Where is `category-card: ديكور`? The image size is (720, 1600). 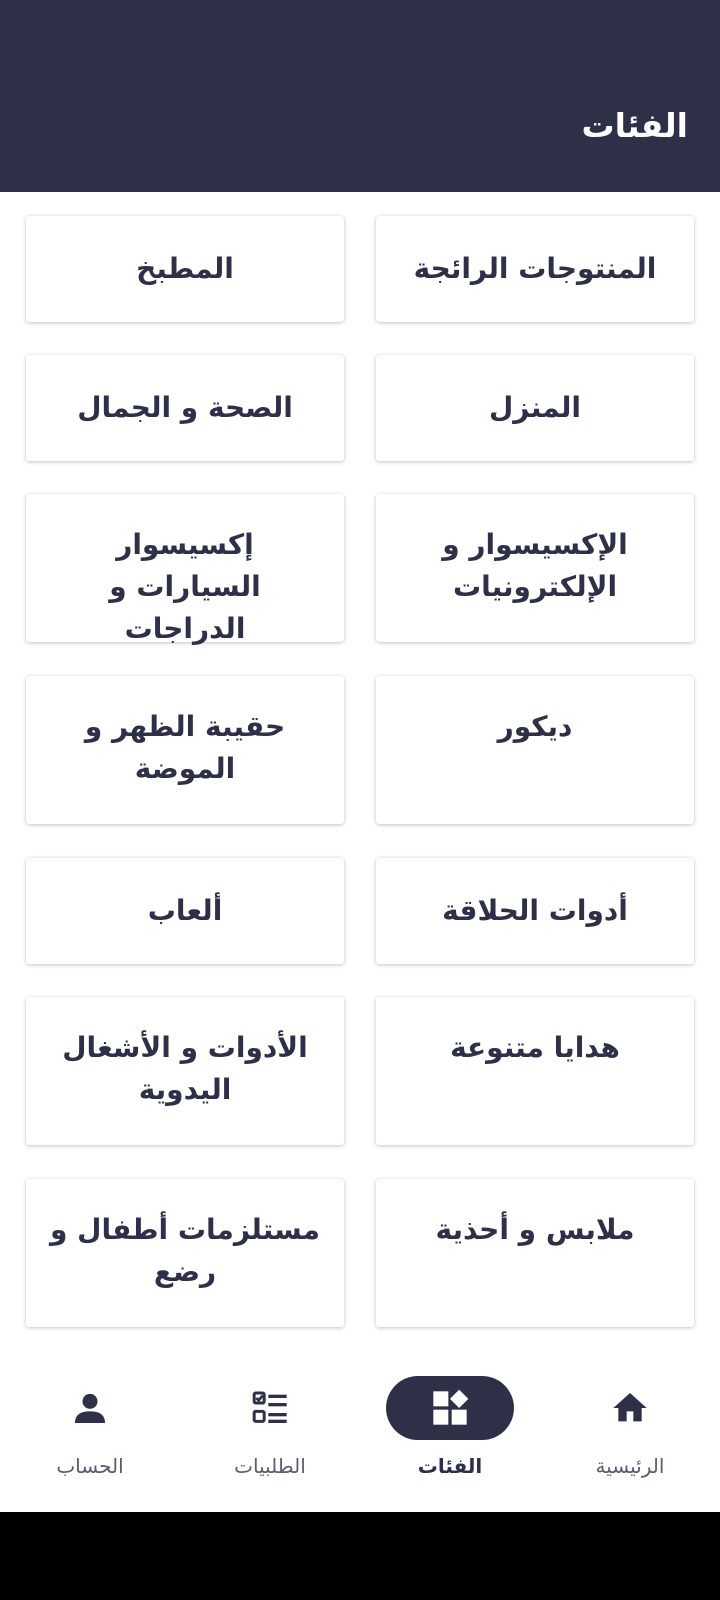
category-card: ديكور is located at coordinates (535, 750).